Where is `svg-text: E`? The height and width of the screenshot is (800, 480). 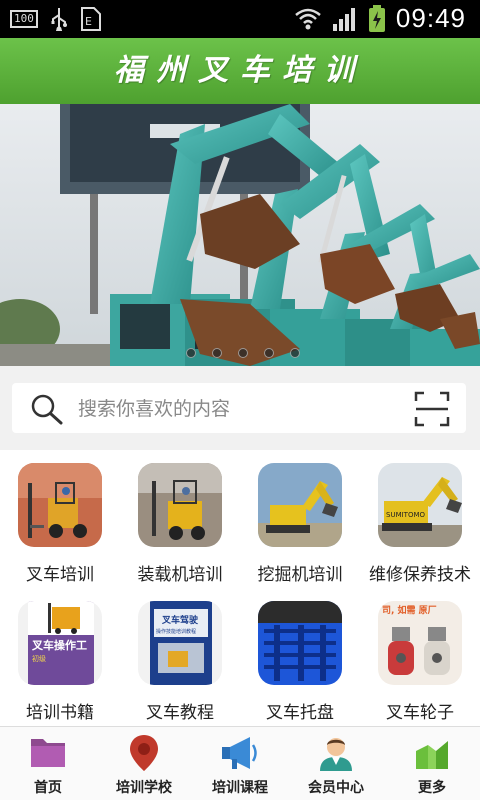 svg-text: E is located at coordinates (88, 21).